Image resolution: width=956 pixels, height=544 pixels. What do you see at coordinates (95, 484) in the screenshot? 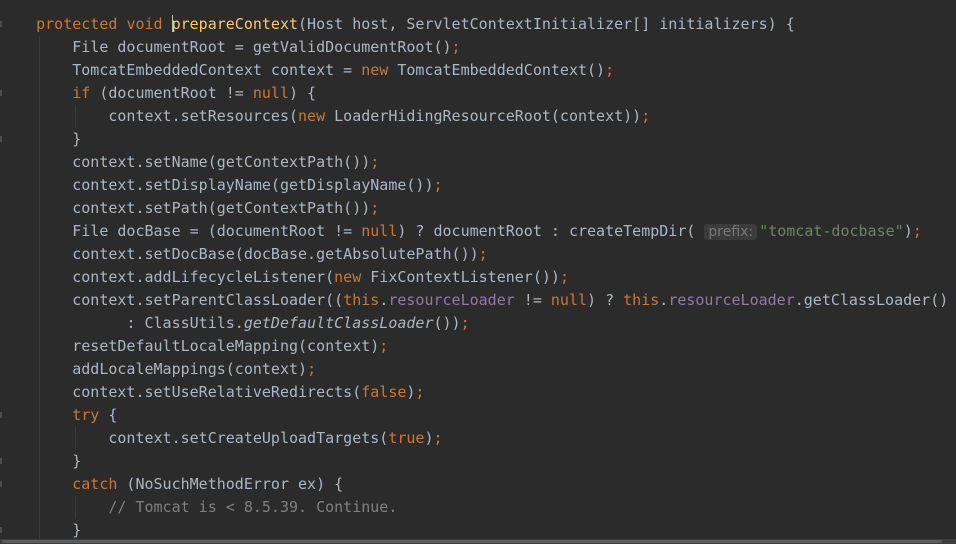
I see `code-token: catch` at bounding box center [95, 484].